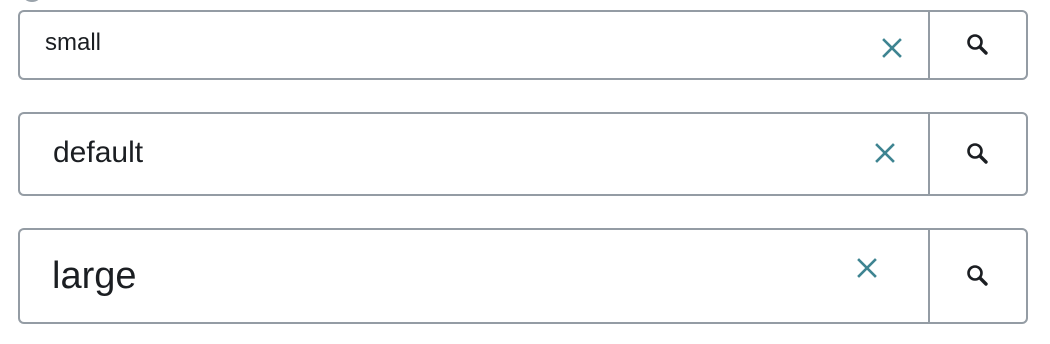 This screenshot has height=344, width=1050. I want to click on clear-button-default, so click(885, 153).